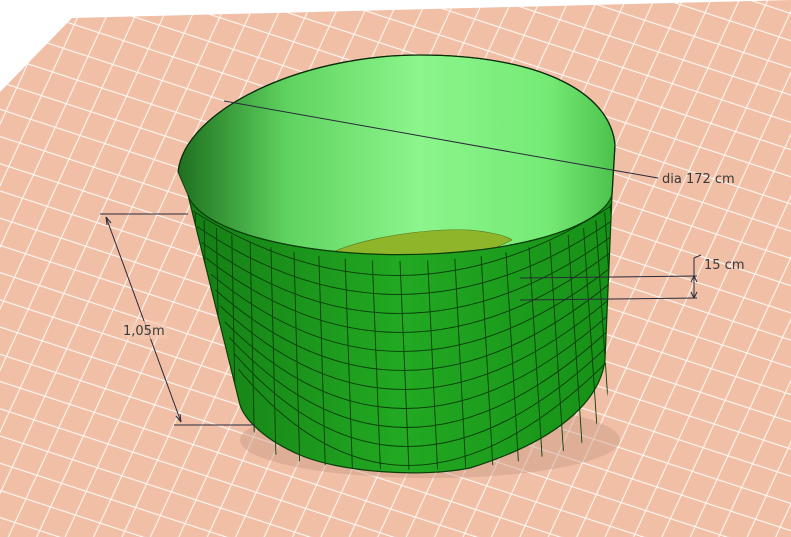 This screenshot has width=791, height=537. I want to click on height-label: 1,05m, so click(144, 331).